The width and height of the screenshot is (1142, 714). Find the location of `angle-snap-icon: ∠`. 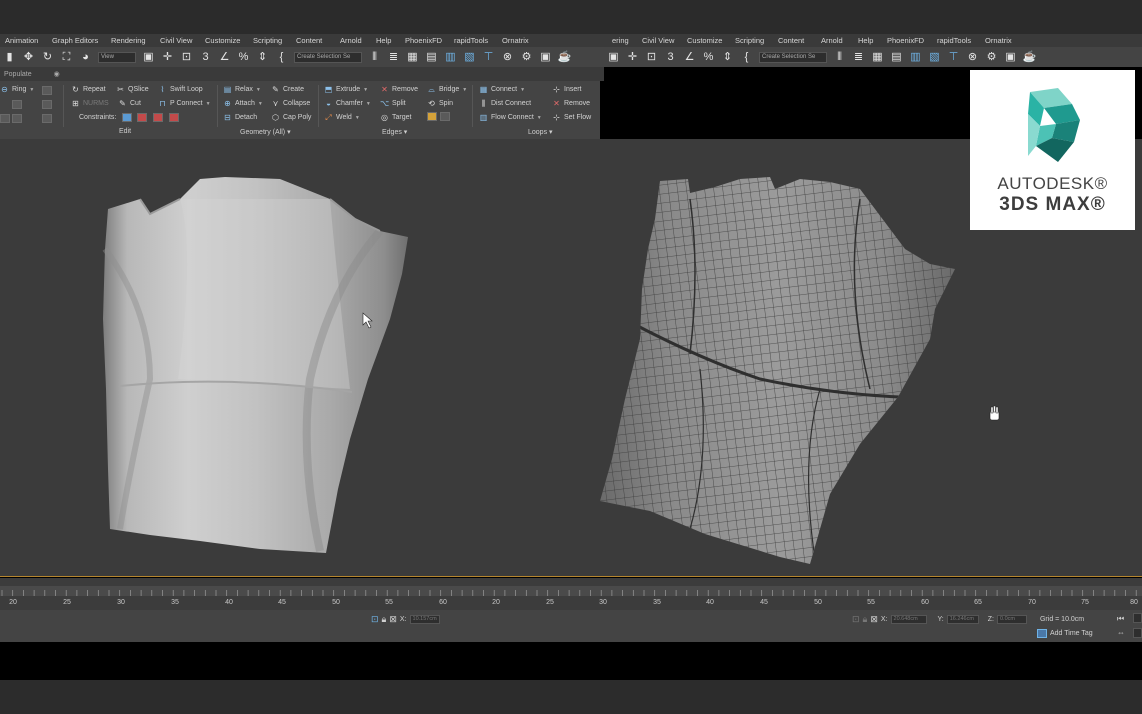

angle-snap-icon: ∠ is located at coordinates (689, 57).